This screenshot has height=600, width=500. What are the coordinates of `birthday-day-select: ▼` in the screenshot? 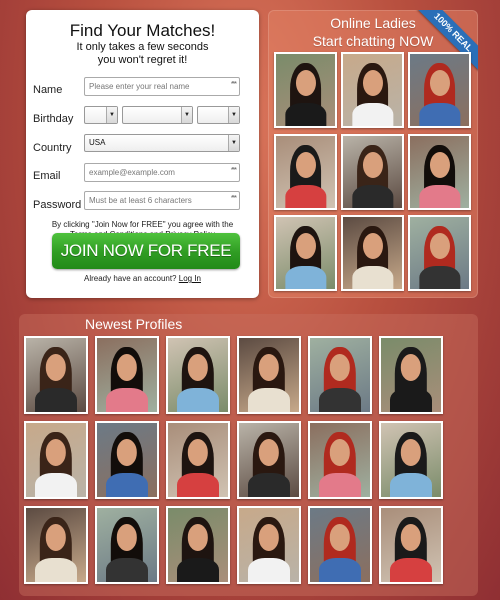 It's located at (157, 115).